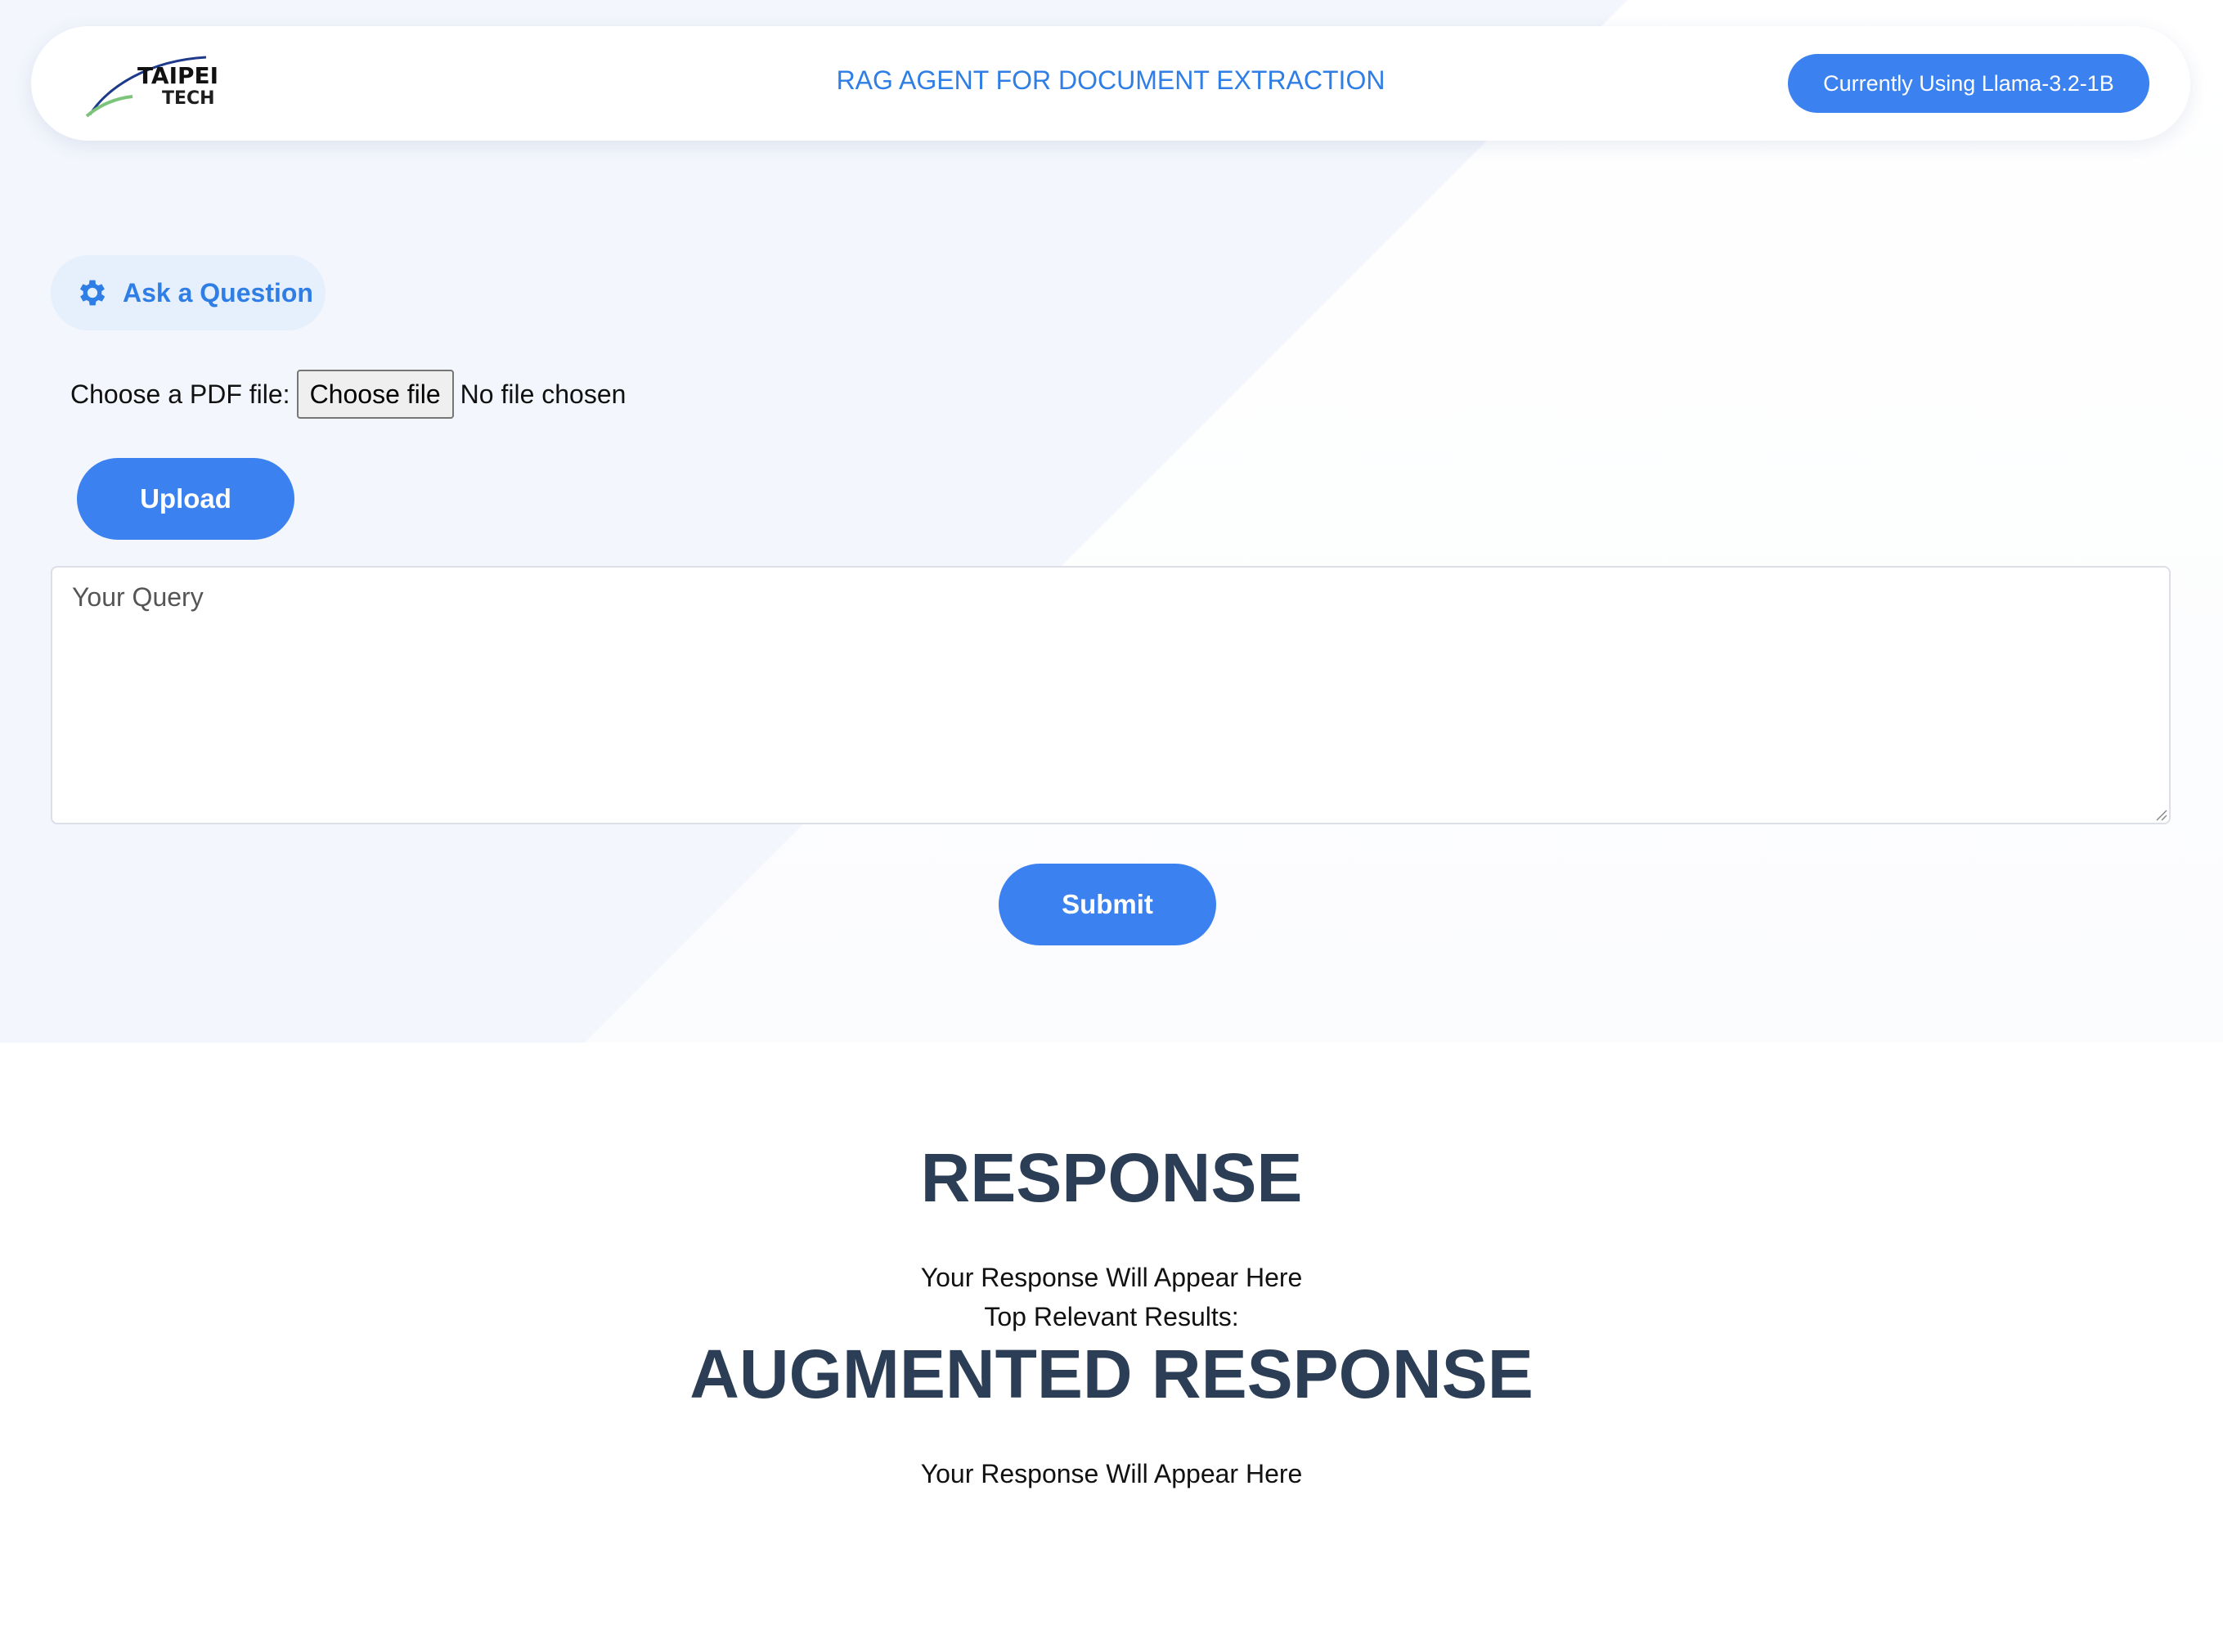 The image size is (2223, 1652). Describe the element at coordinates (2160, 814) in the screenshot. I see `resize-handle-icon` at that location.